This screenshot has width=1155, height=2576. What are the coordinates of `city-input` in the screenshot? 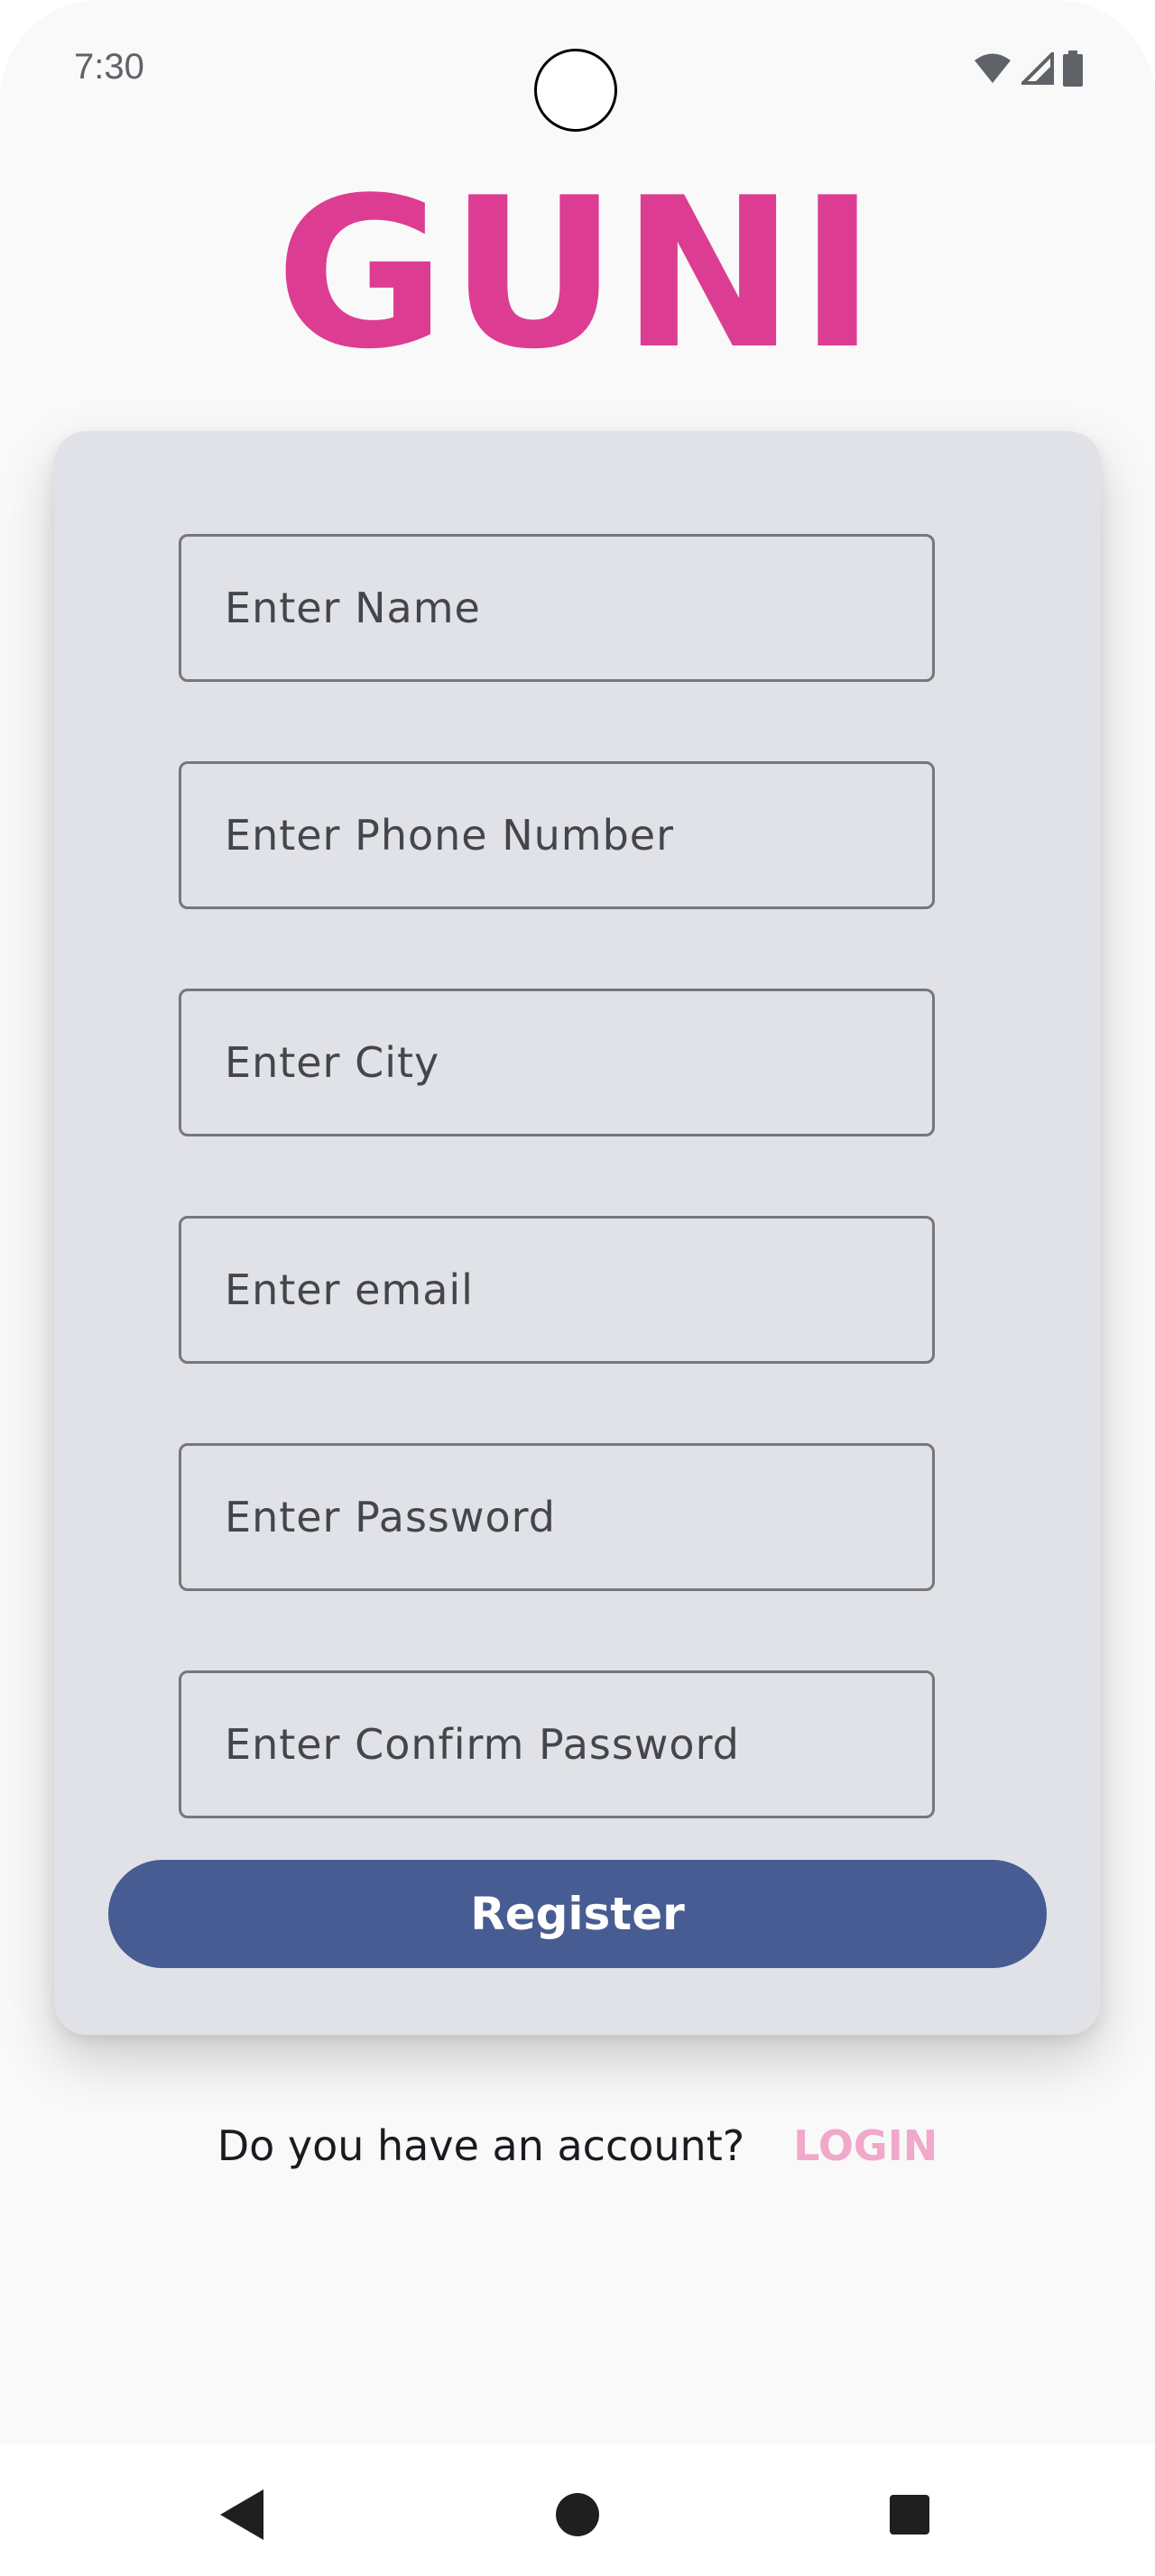 It's located at (577, 1063).